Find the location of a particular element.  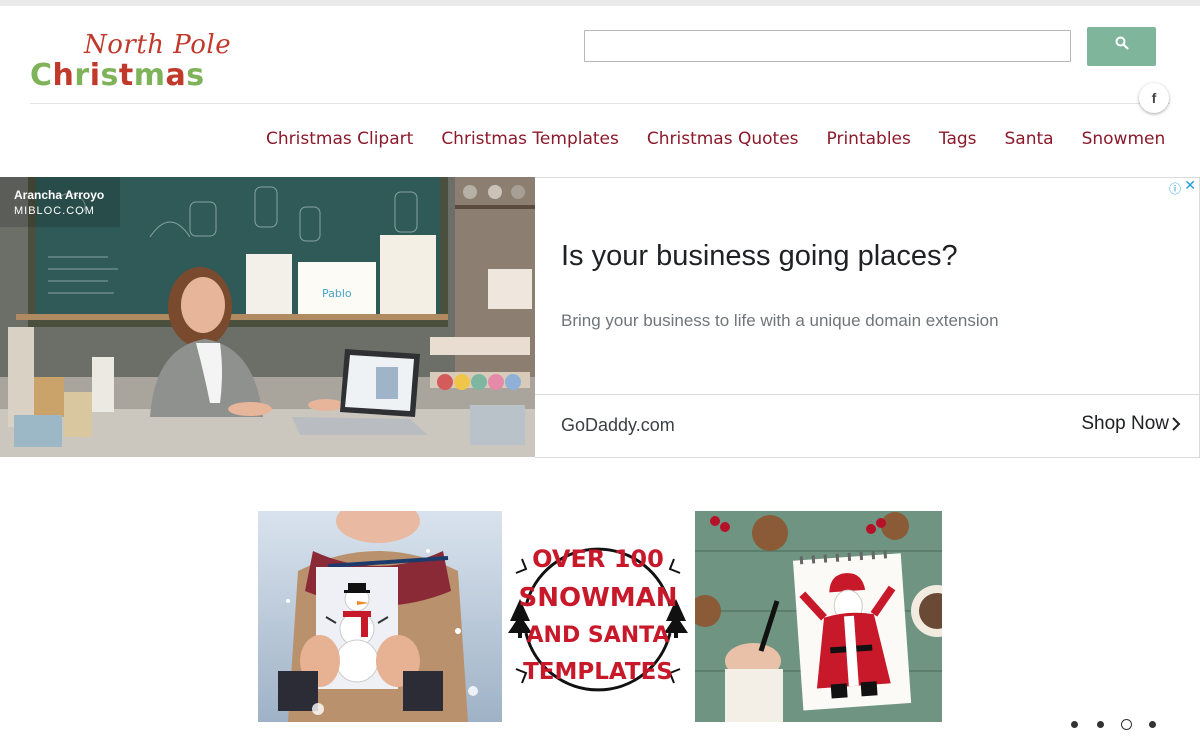

ad-shop-now-button: Shop Now is located at coordinates (1125, 424).